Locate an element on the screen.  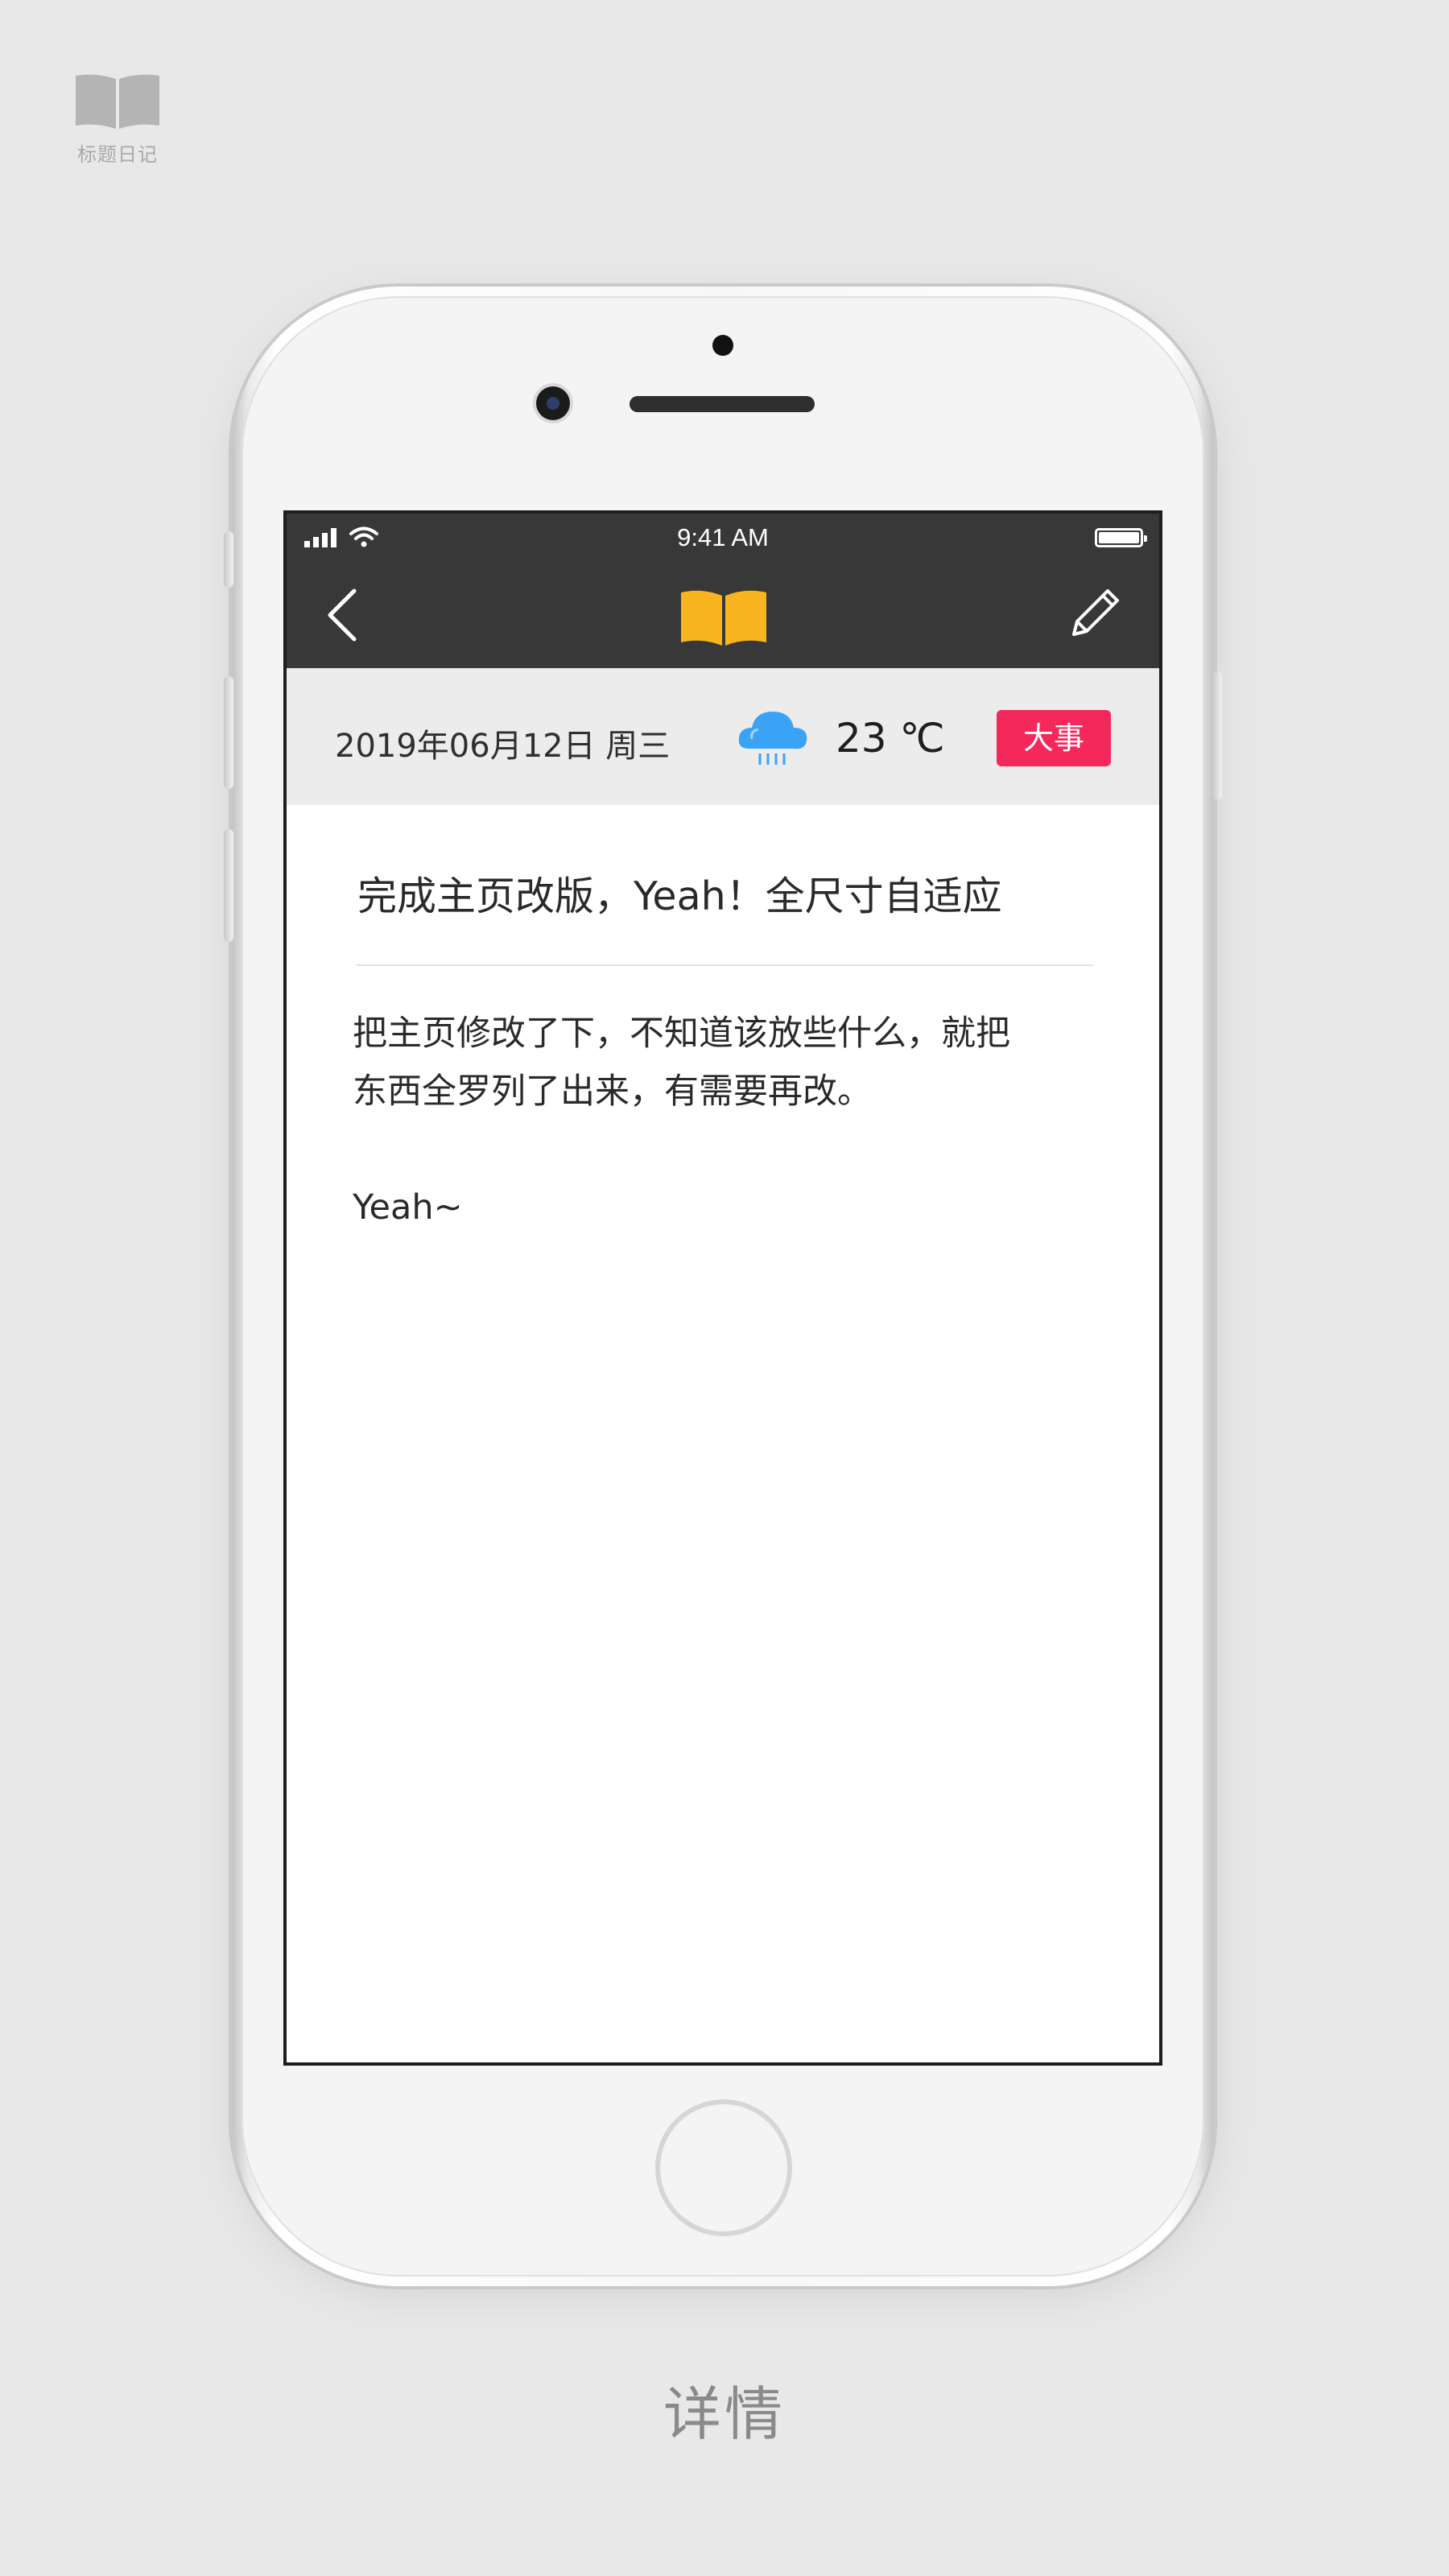
brand-label: 标题日记 is located at coordinates (117, 154).